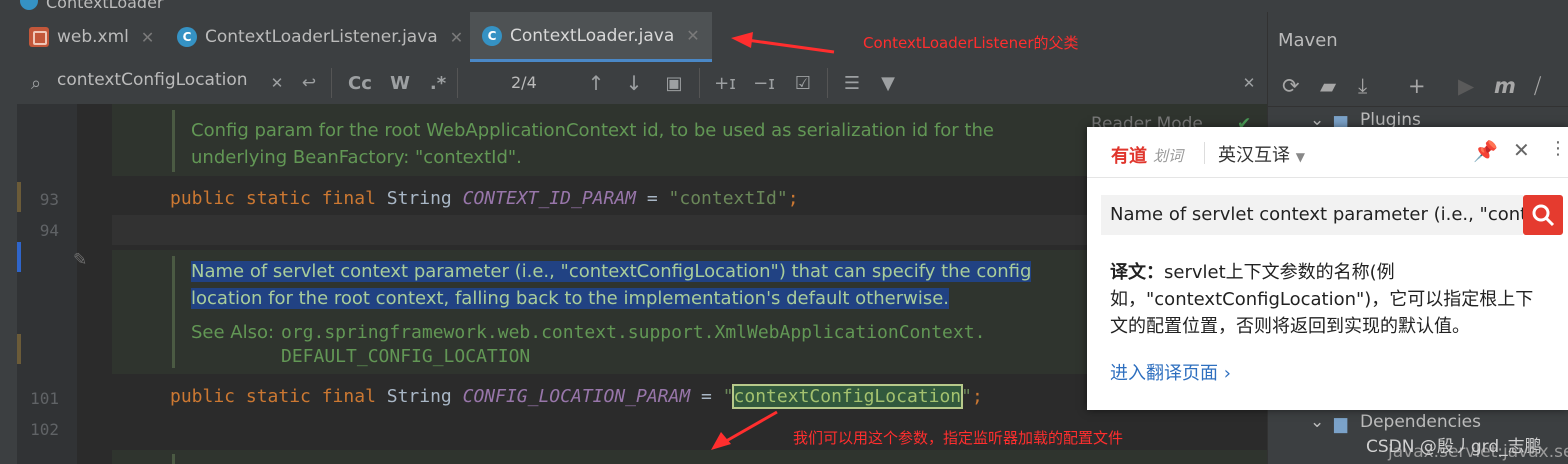 This screenshot has height=464, width=1568. I want to click on add-icon: +, so click(1417, 86).